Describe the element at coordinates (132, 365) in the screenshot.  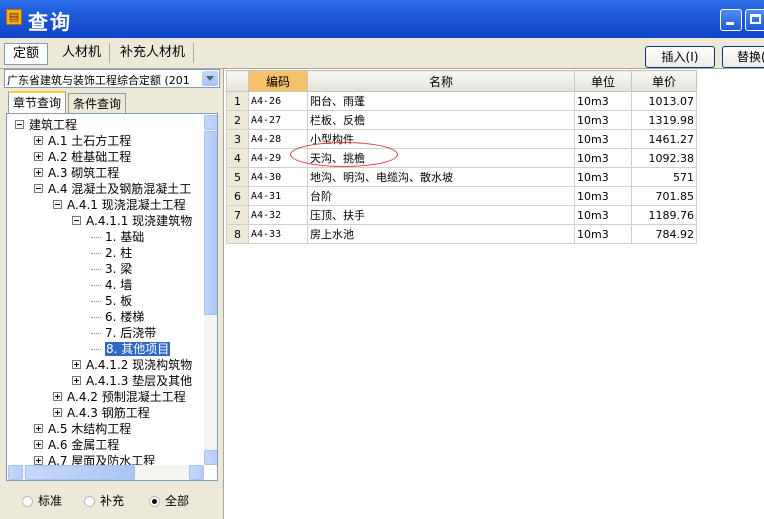
I see `tree-item: A.4.1.2 现浇构筑物` at that location.